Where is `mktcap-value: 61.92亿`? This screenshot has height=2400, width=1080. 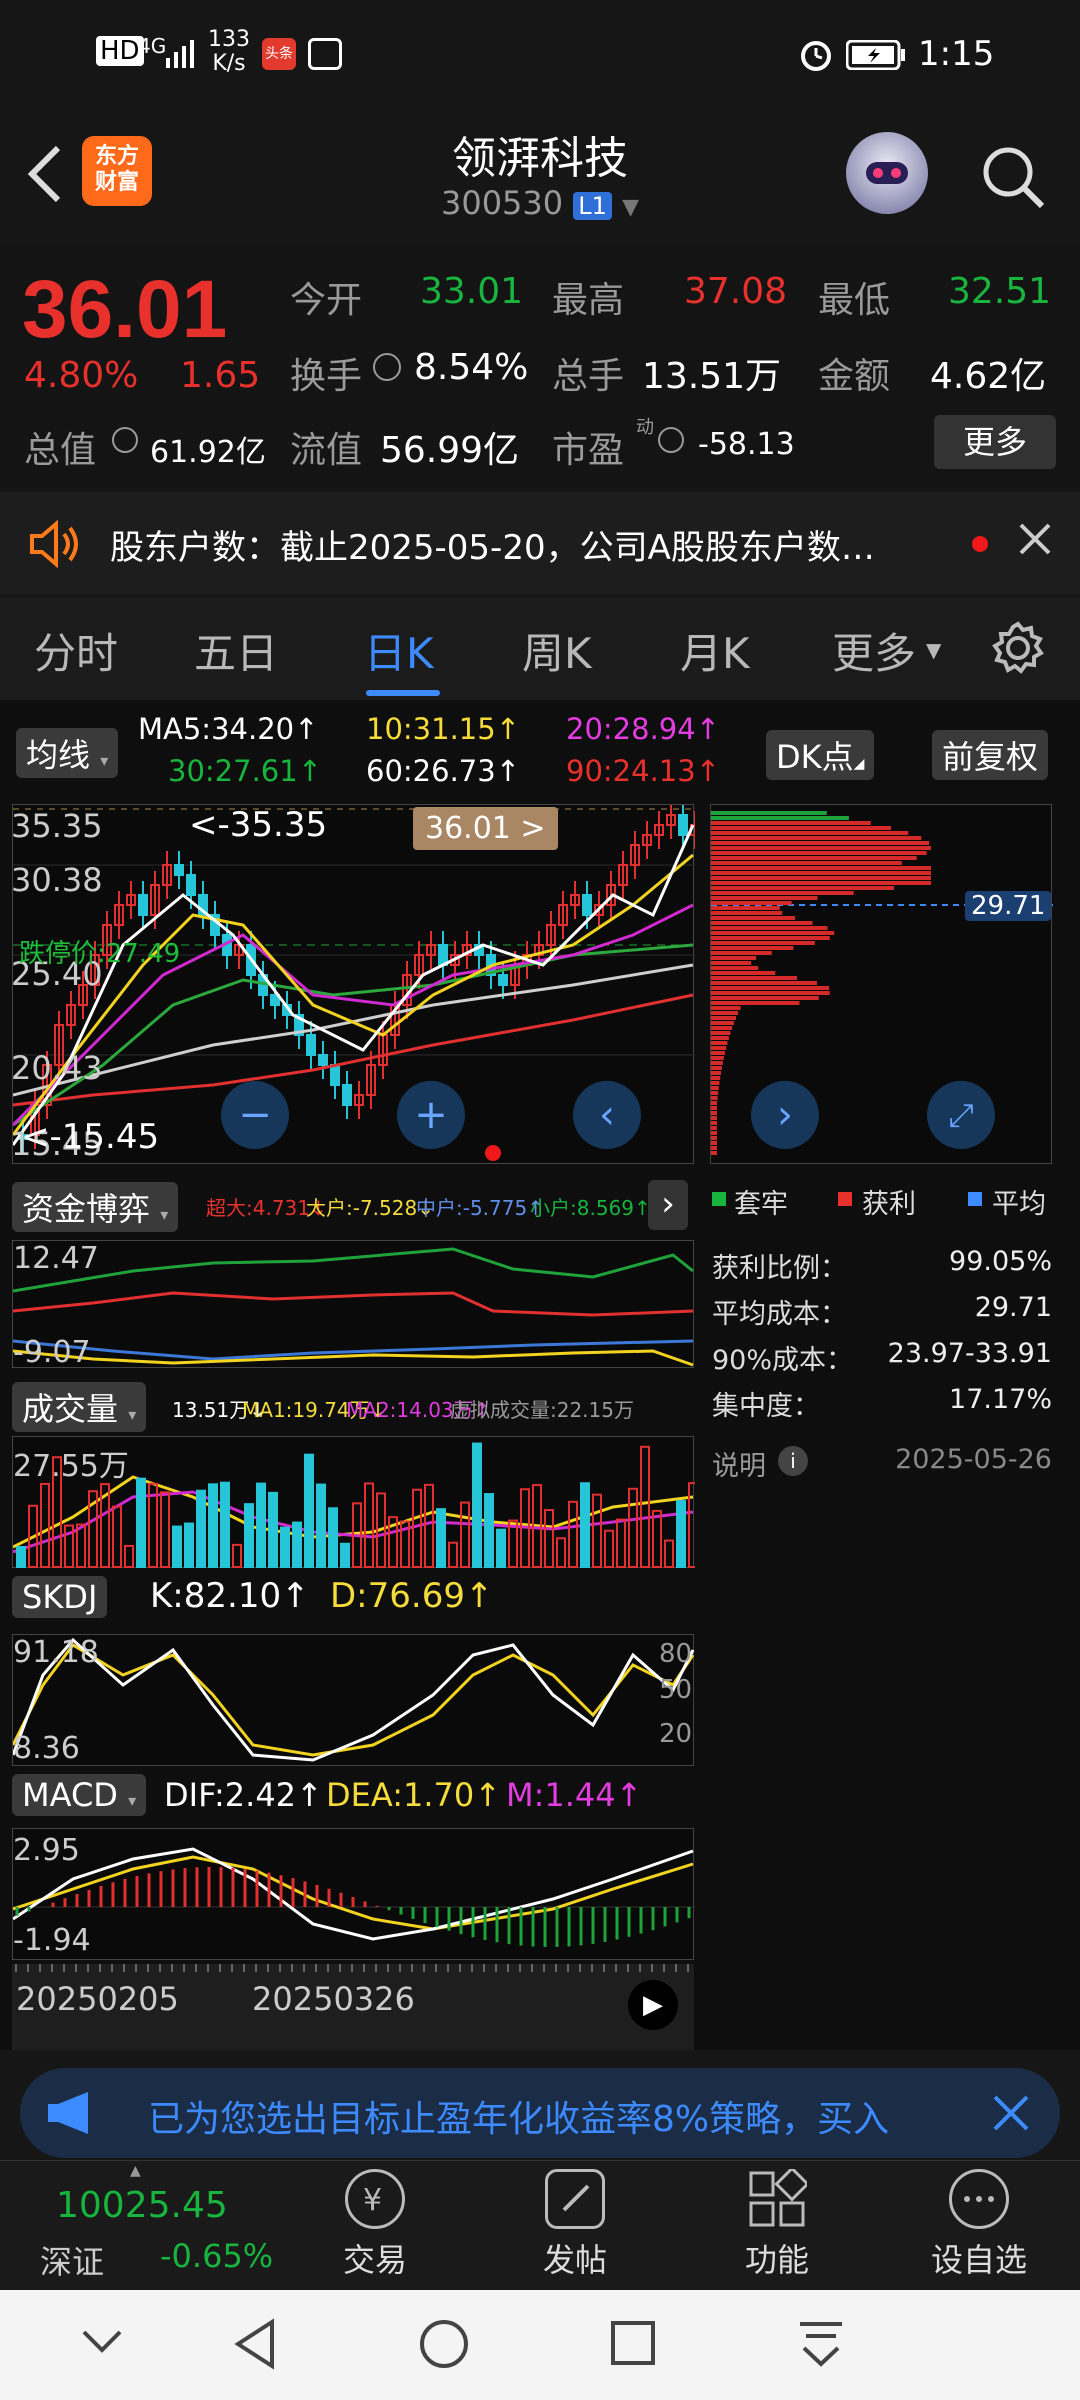
mktcap-value: 61.92亿 is located at coordinates (208, 452).